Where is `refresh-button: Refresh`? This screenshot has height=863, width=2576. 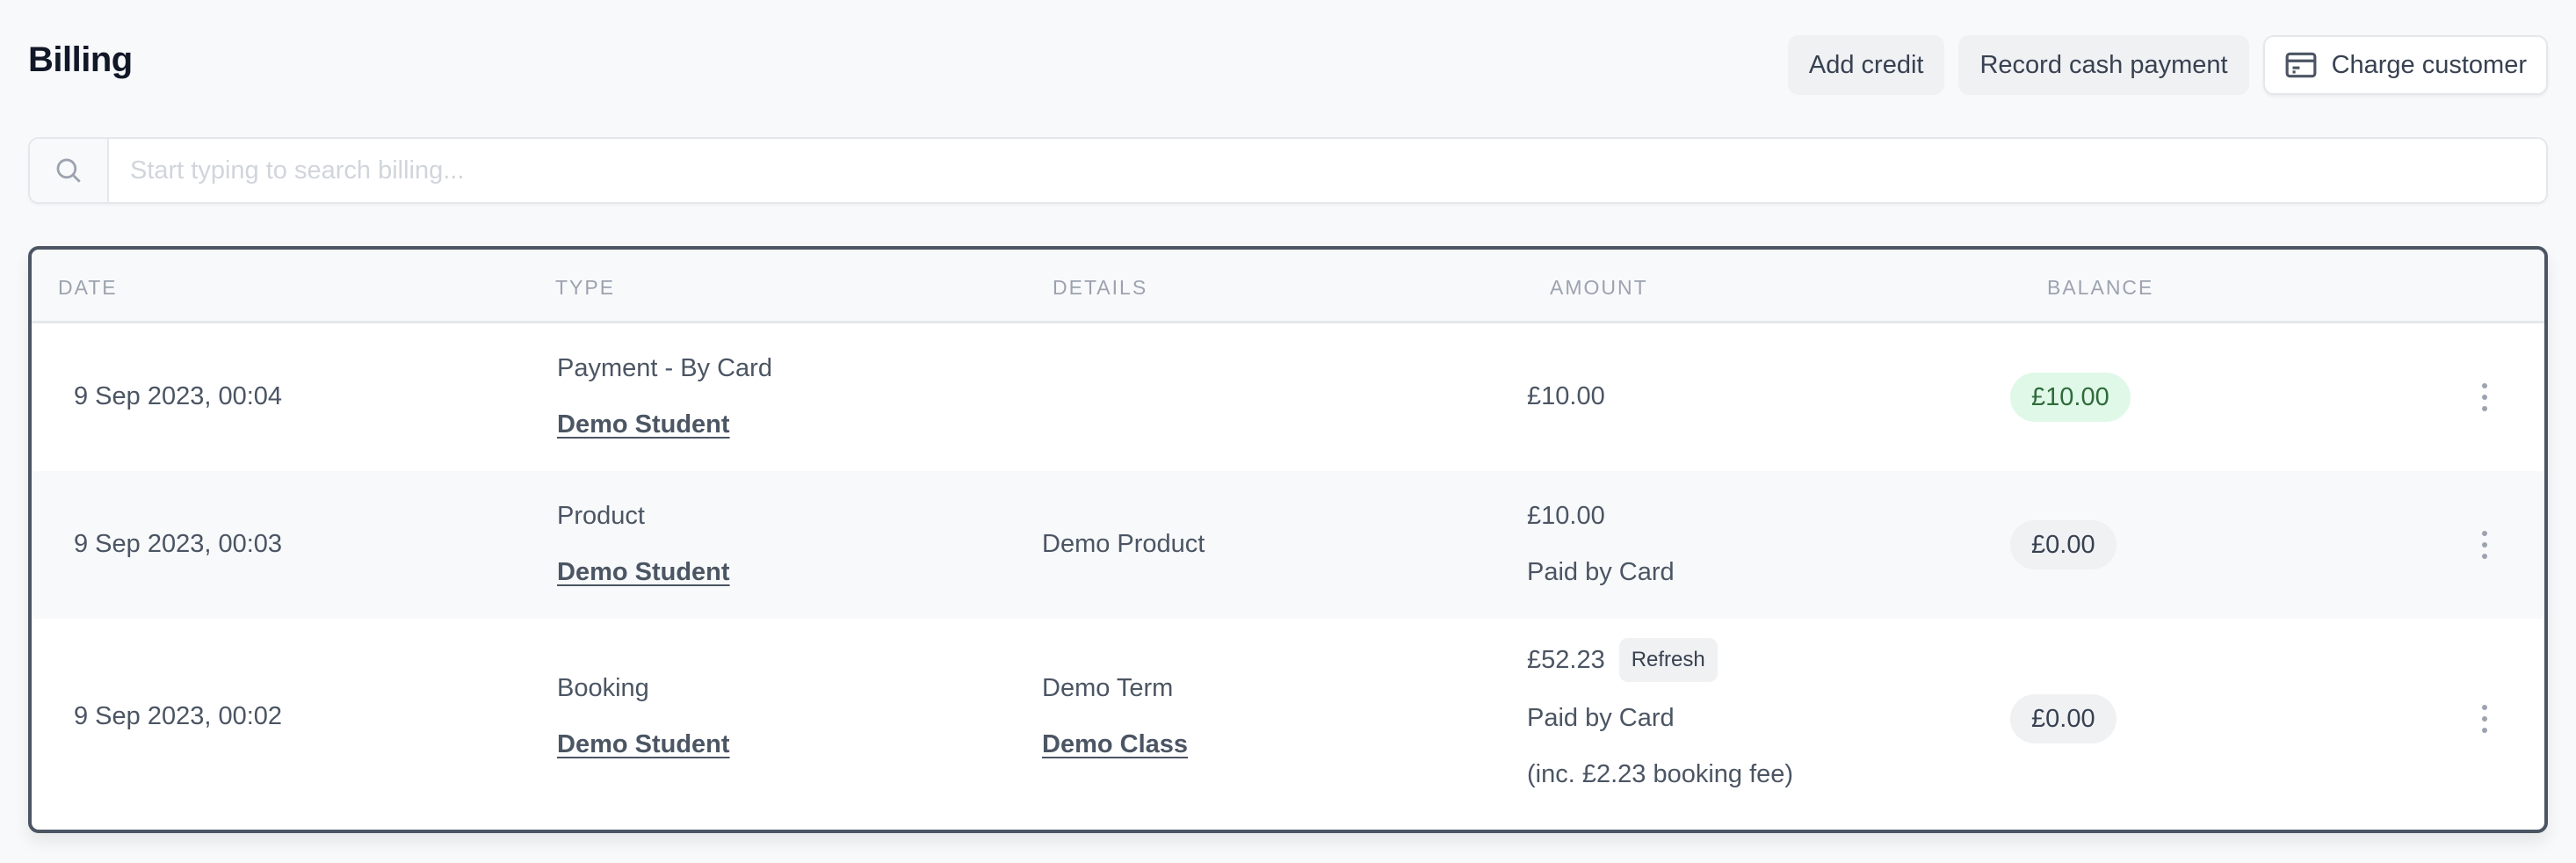 refresh-button: Refresh is located at coordinates (1668, 660).